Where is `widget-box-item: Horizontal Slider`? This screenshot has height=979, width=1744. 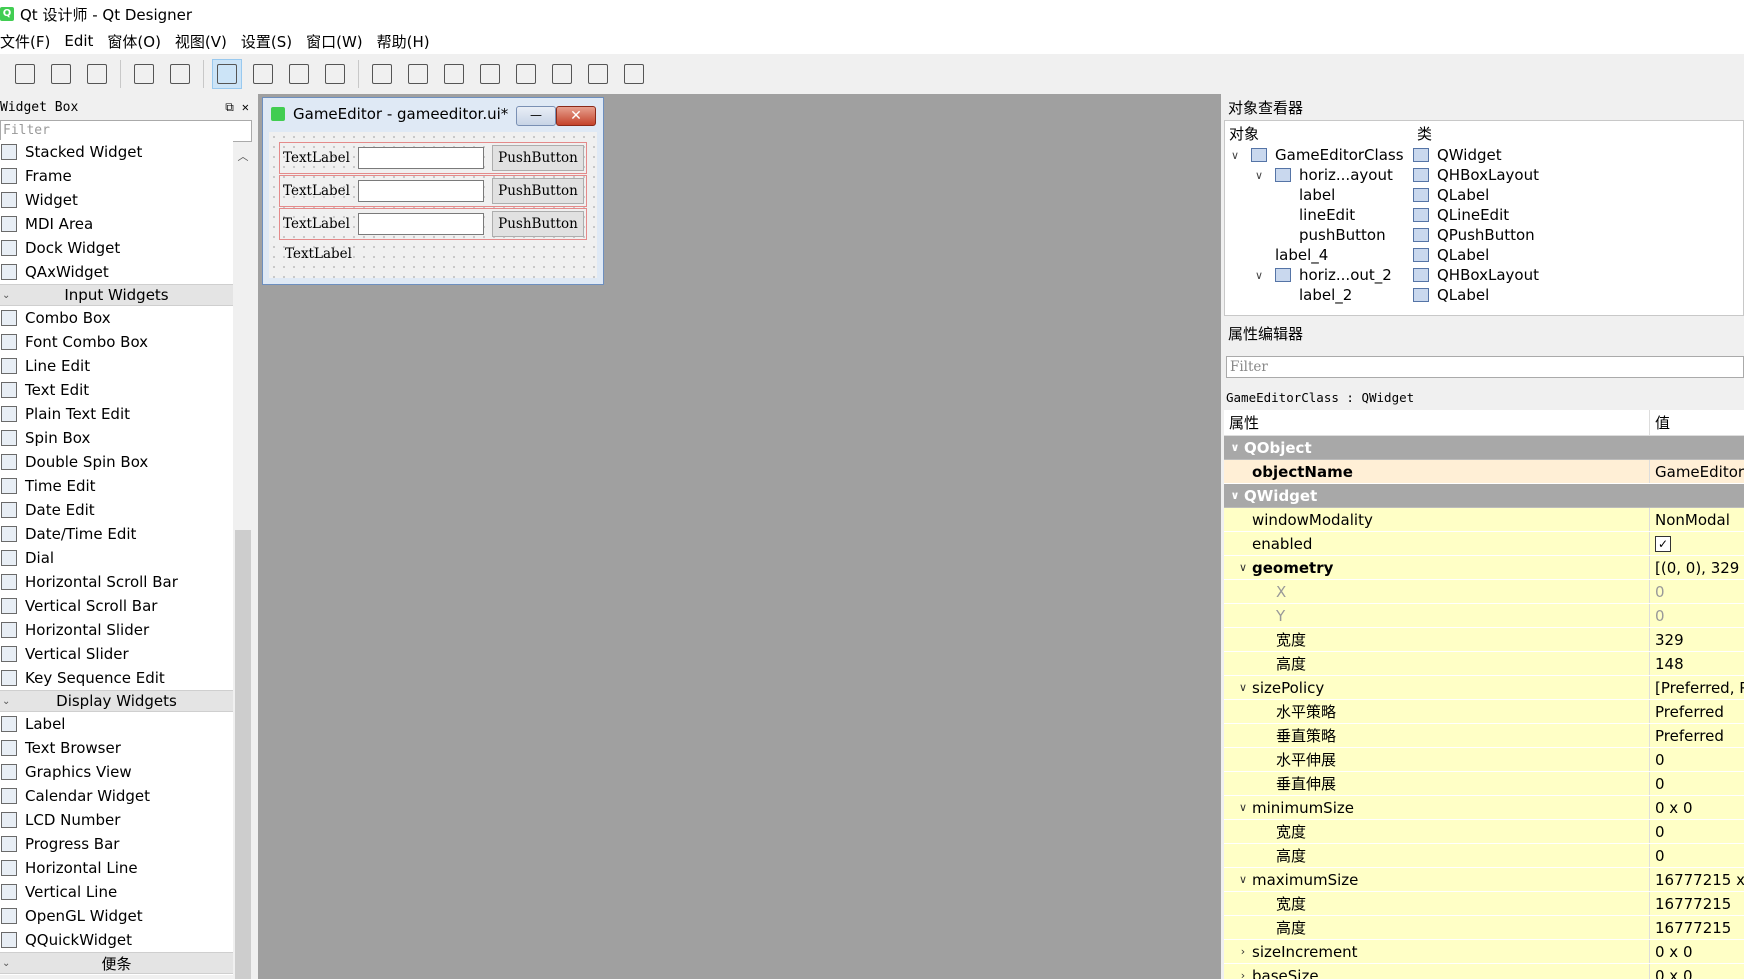
widget-box-item: Horizontal Slider is located at coordinates (116, 630).